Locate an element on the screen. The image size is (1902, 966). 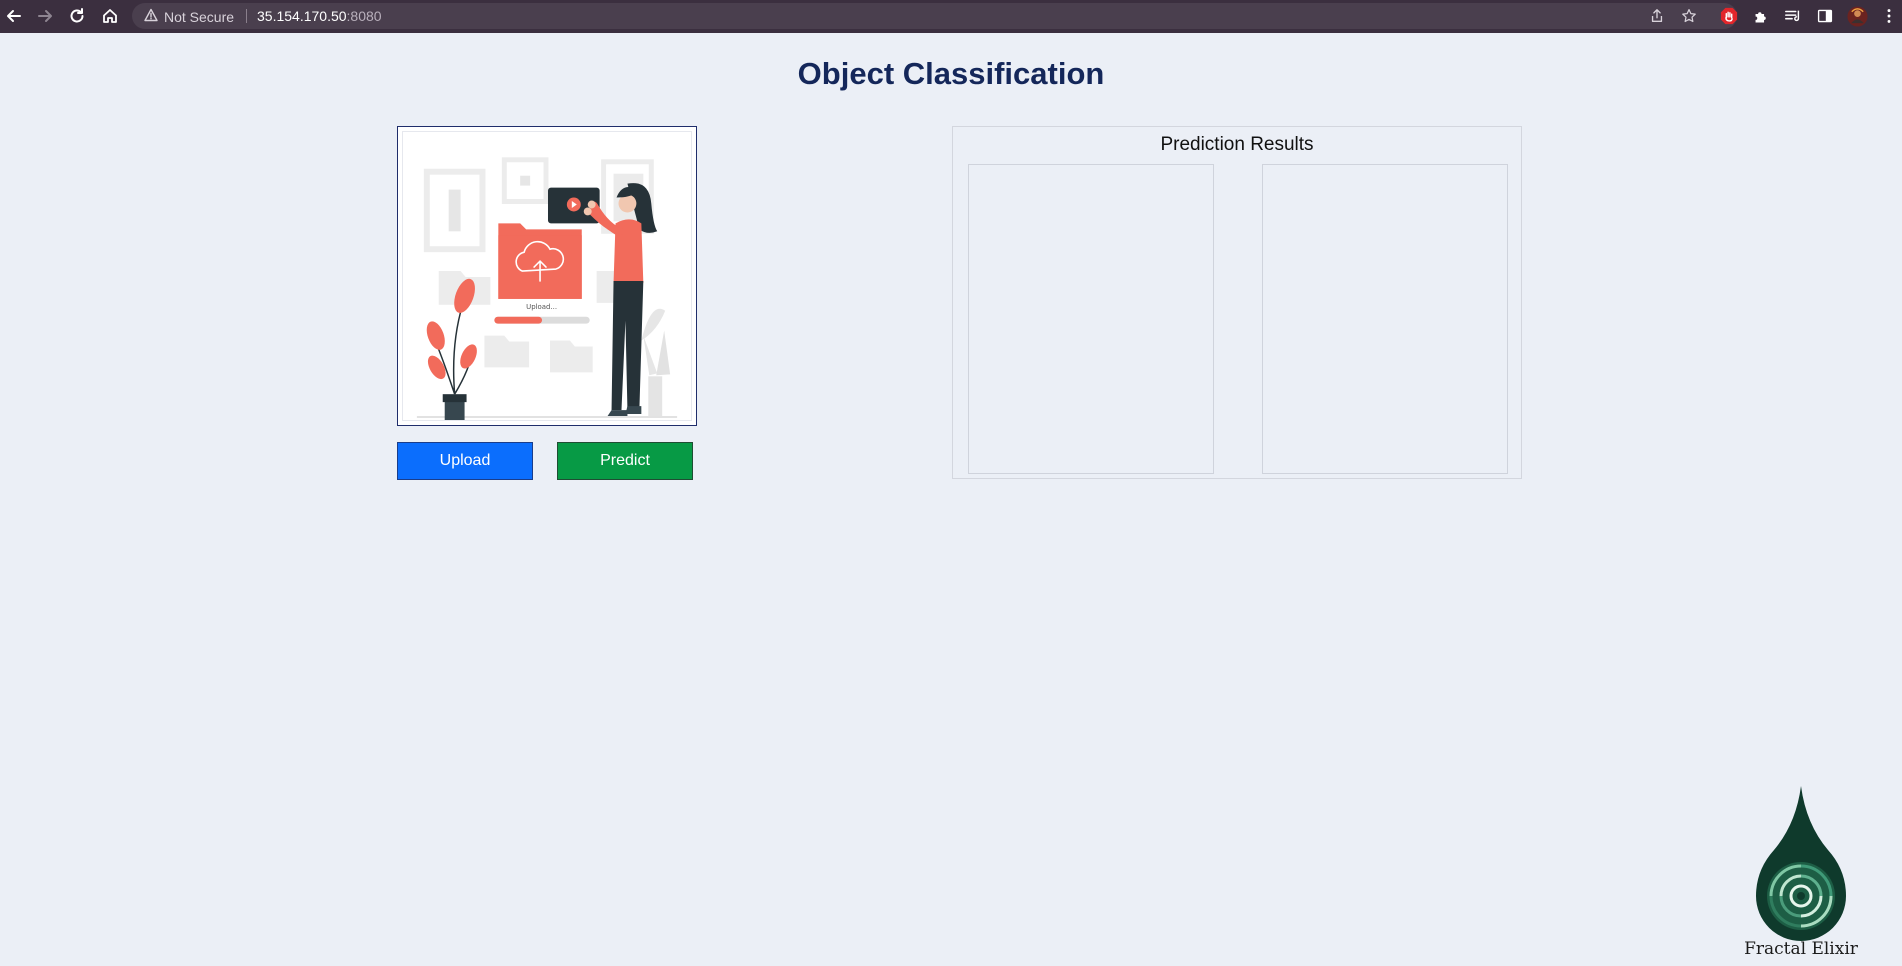
forward-arrow-icon is located at coordinates (45, 16).